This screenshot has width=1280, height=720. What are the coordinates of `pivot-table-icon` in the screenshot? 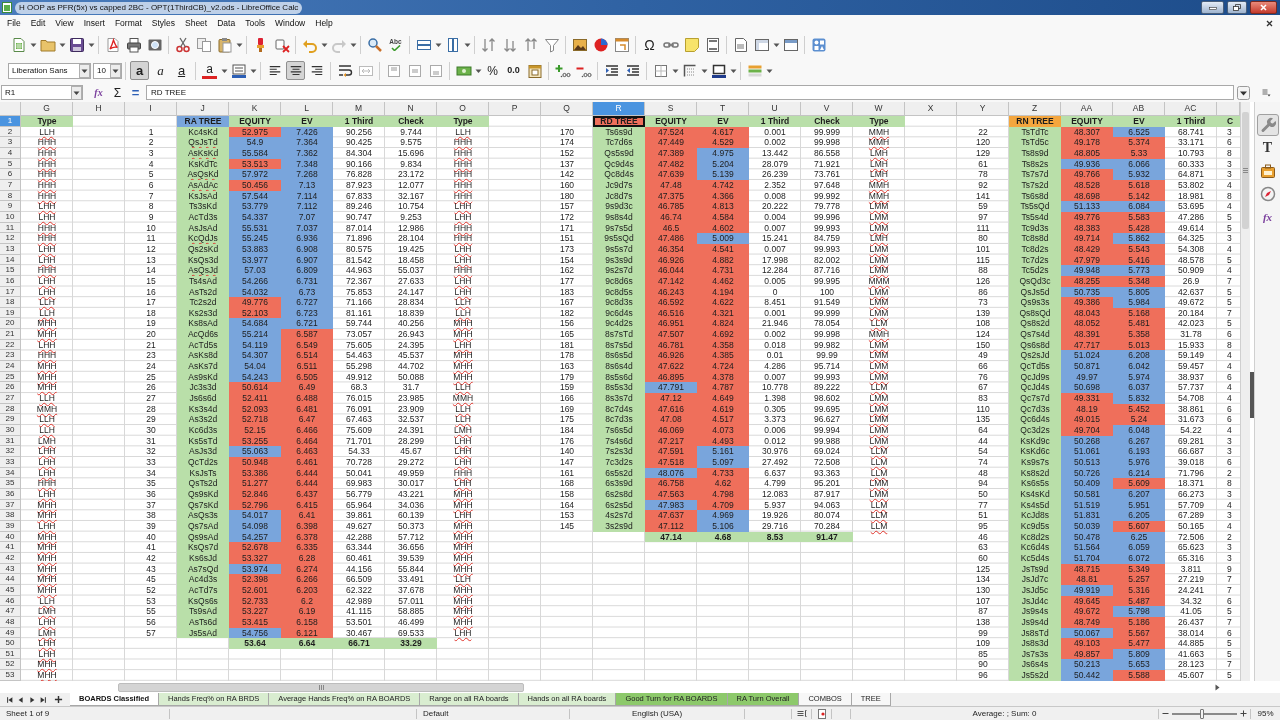 It's located at (621, 45).